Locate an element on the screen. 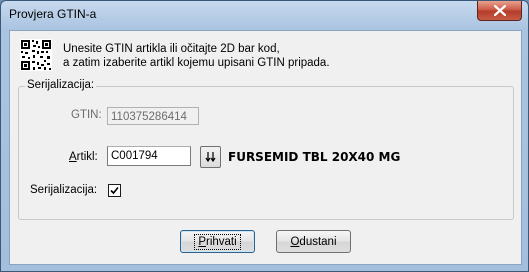  close-icon is located at coordinates (499, 10).